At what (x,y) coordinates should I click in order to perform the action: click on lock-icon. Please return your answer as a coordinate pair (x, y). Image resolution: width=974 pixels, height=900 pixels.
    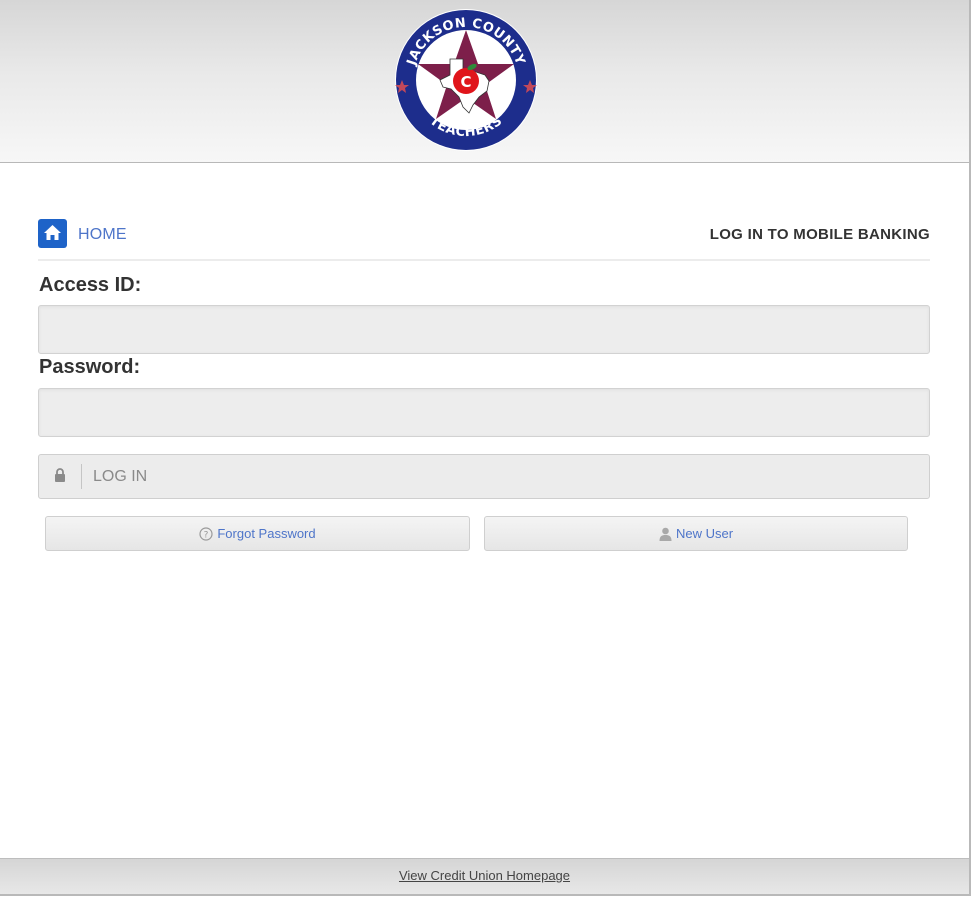
    Looking at the image, I should click on (60, 475).